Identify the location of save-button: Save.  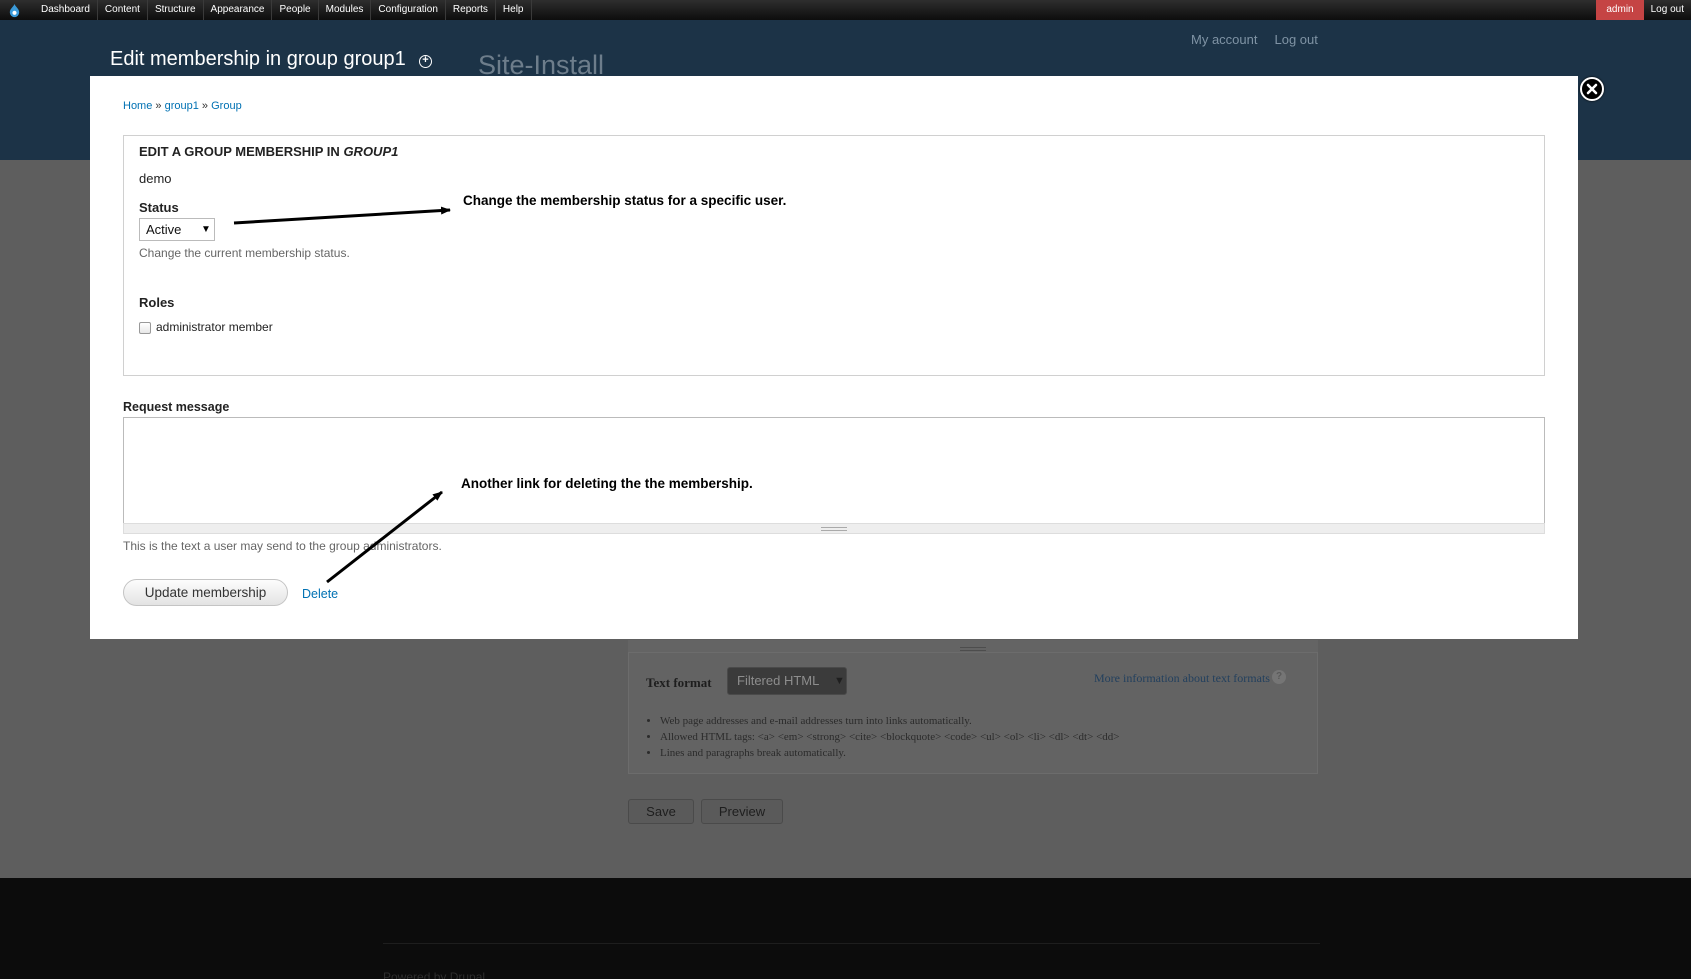
(661, 811).